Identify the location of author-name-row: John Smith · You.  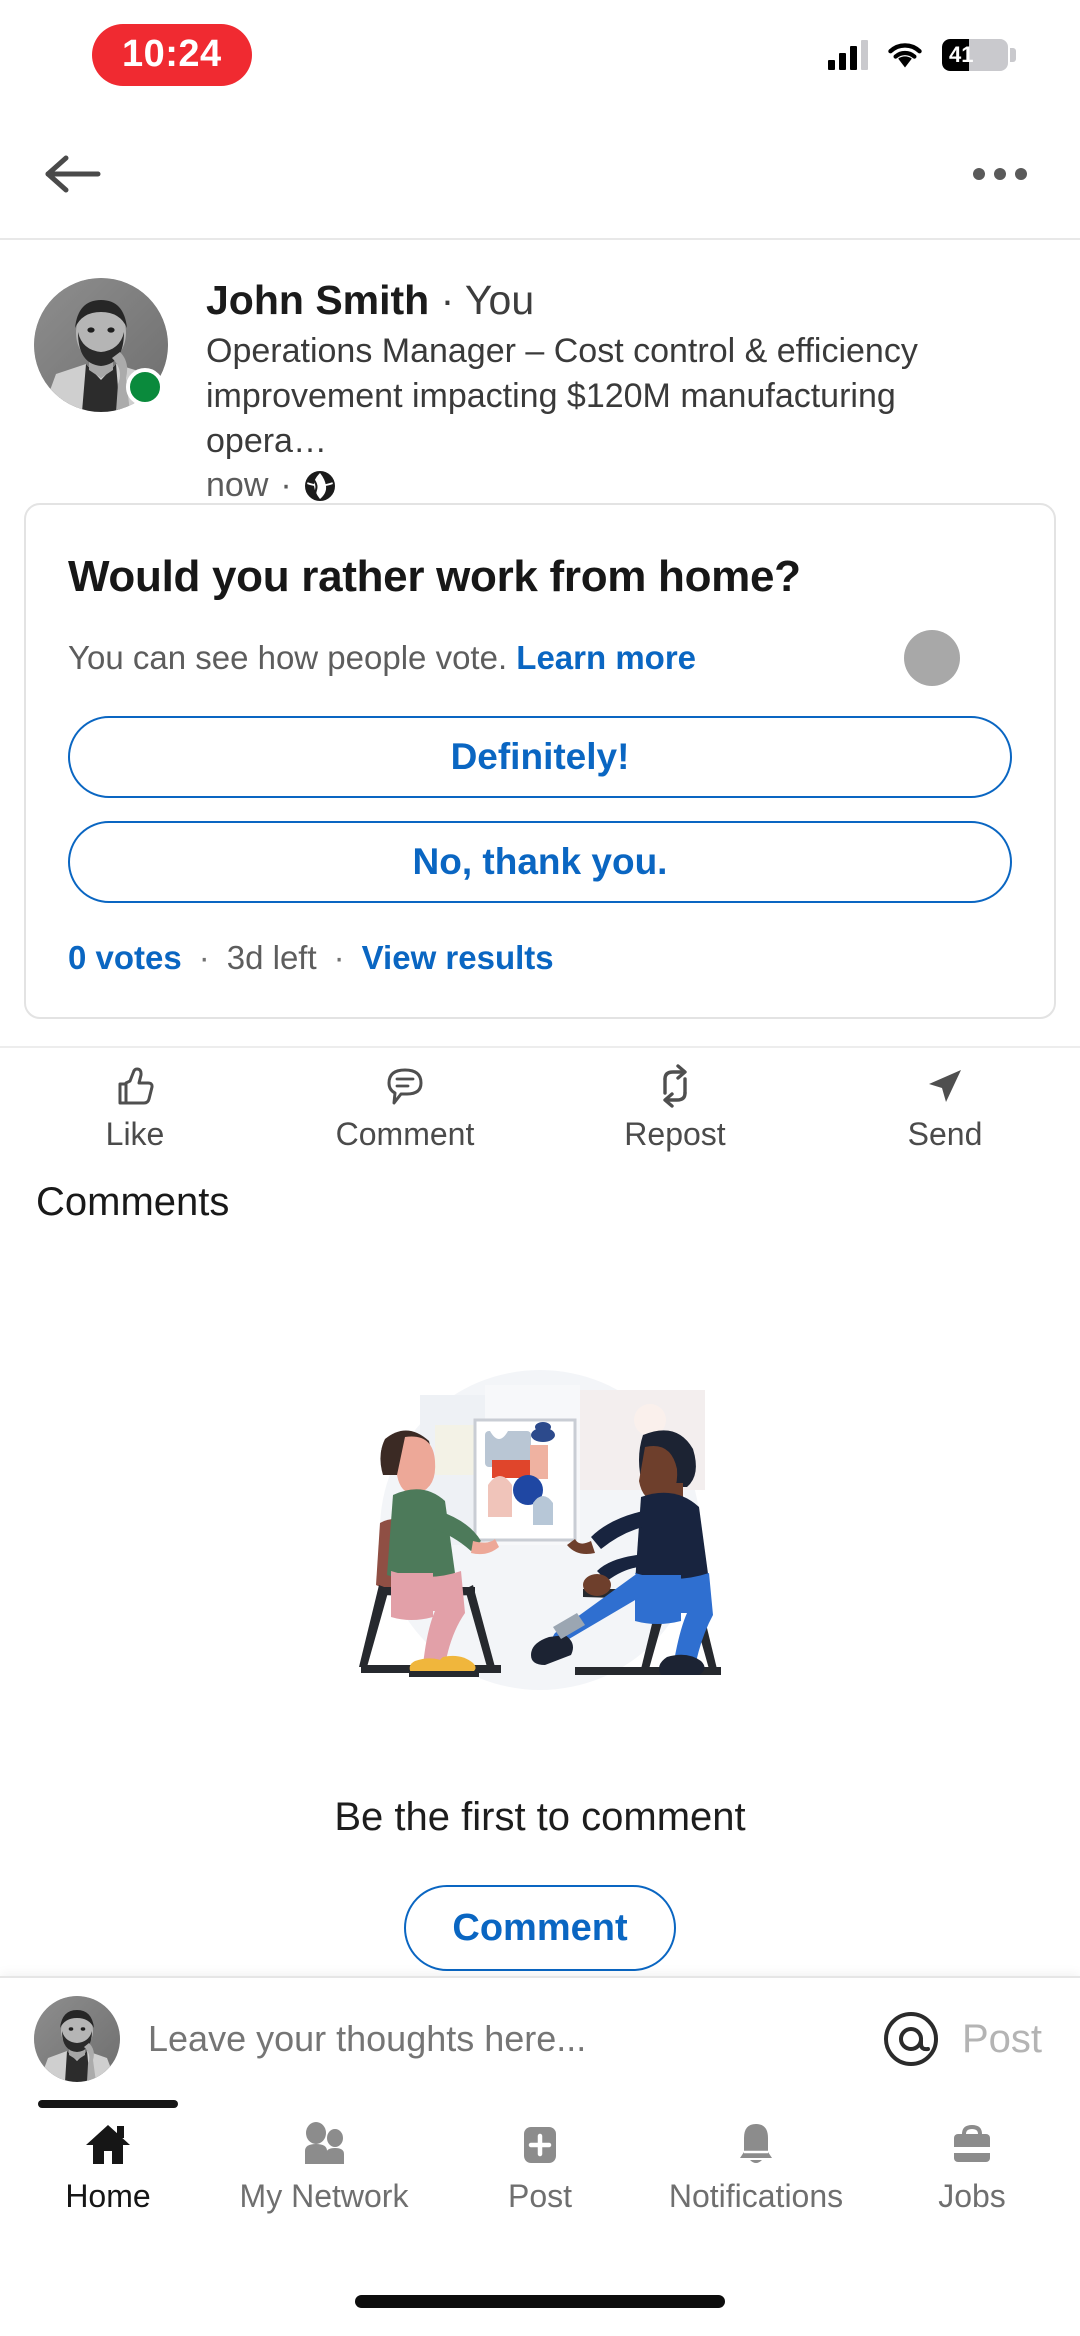
(626, 300).